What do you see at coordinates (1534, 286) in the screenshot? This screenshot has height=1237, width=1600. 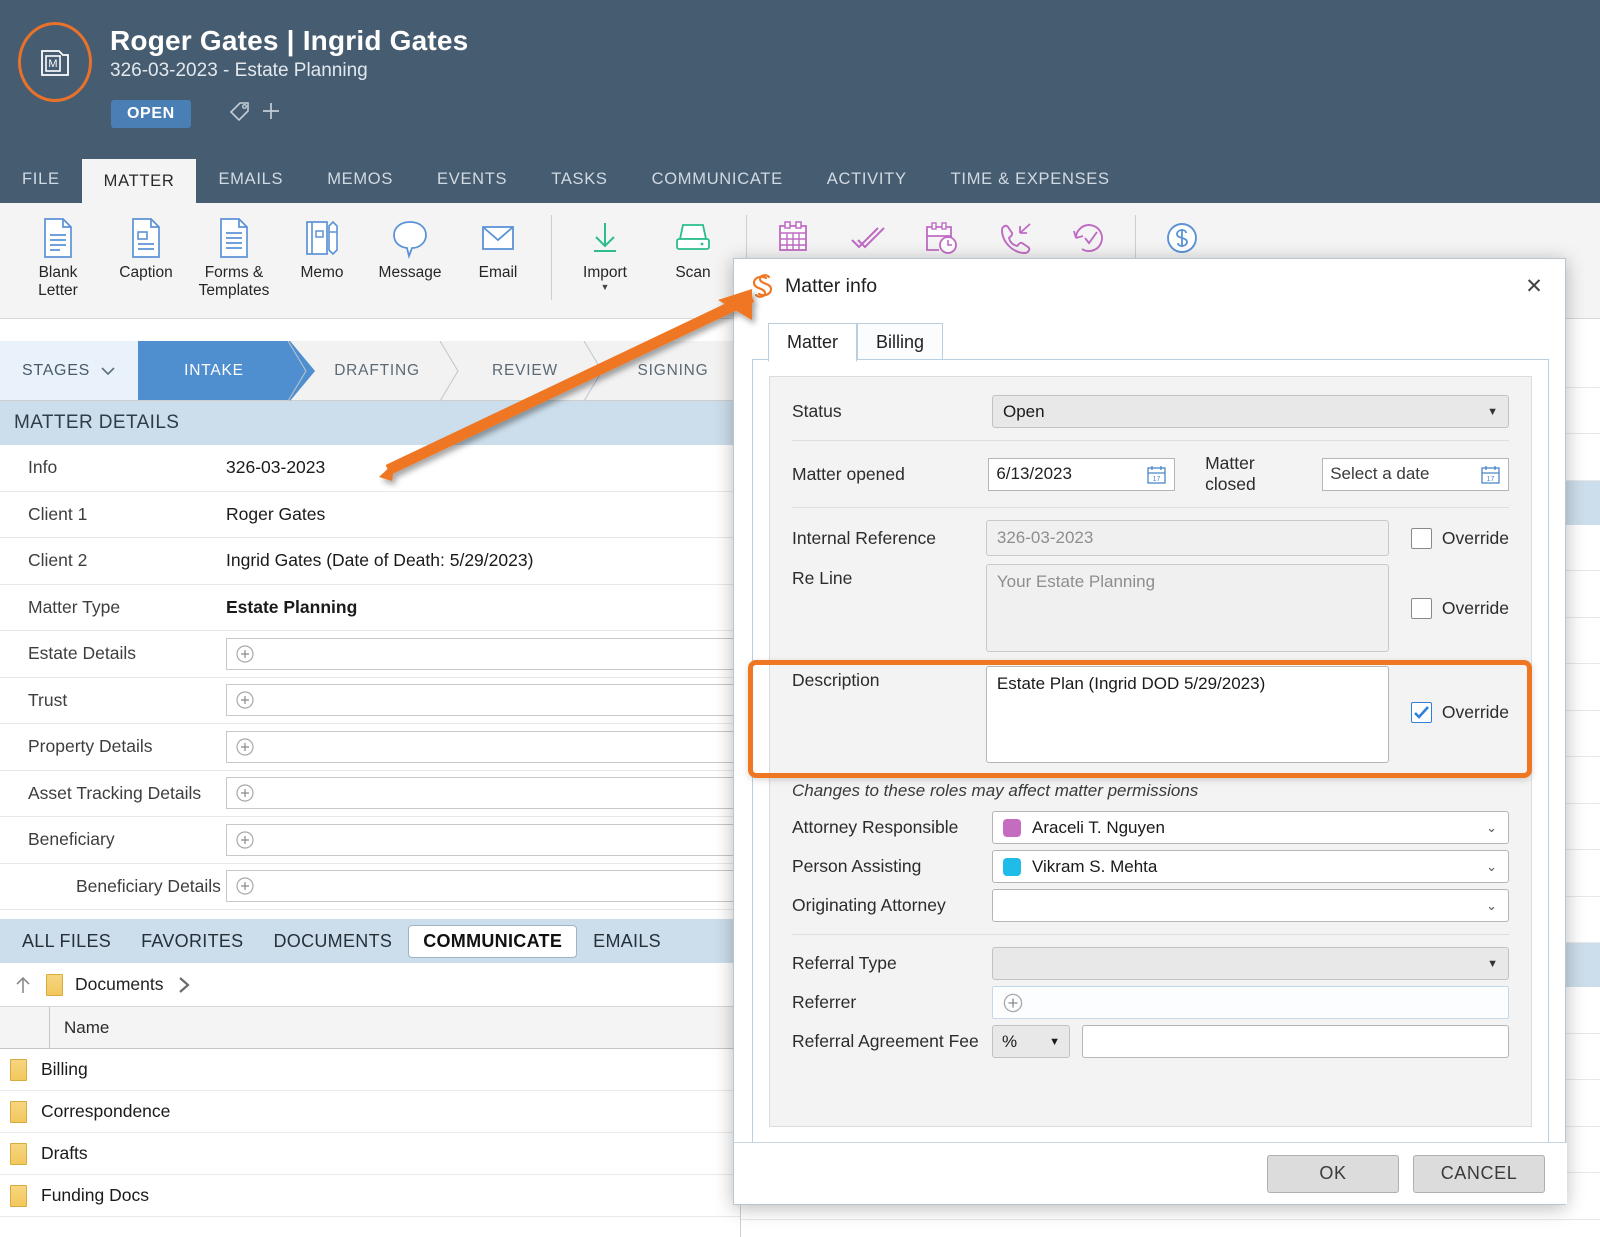 I see `close-icon: ✕` at bounding box center [1534, 286].